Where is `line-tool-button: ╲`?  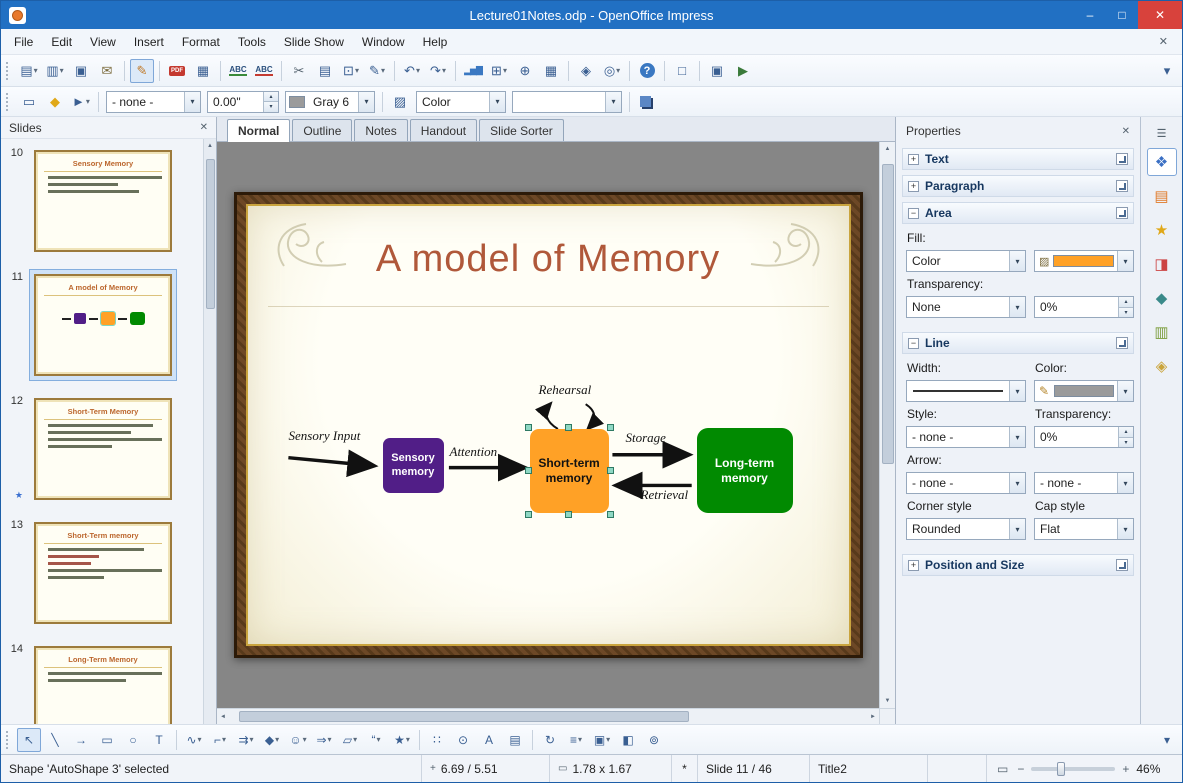
line-tool-button: ╲ is located at coordinates (55, 740).